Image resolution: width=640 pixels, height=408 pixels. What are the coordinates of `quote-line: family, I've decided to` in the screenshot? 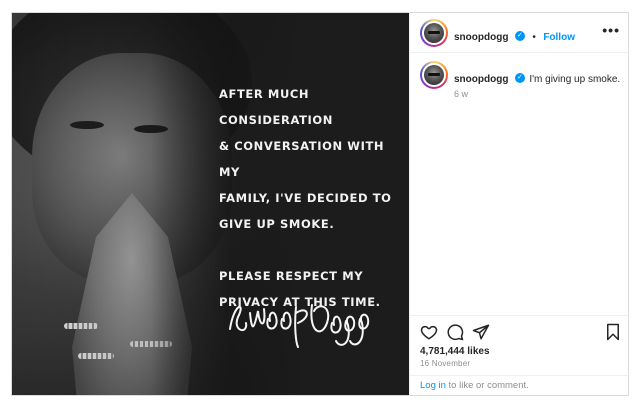 It's located at (305, 198).